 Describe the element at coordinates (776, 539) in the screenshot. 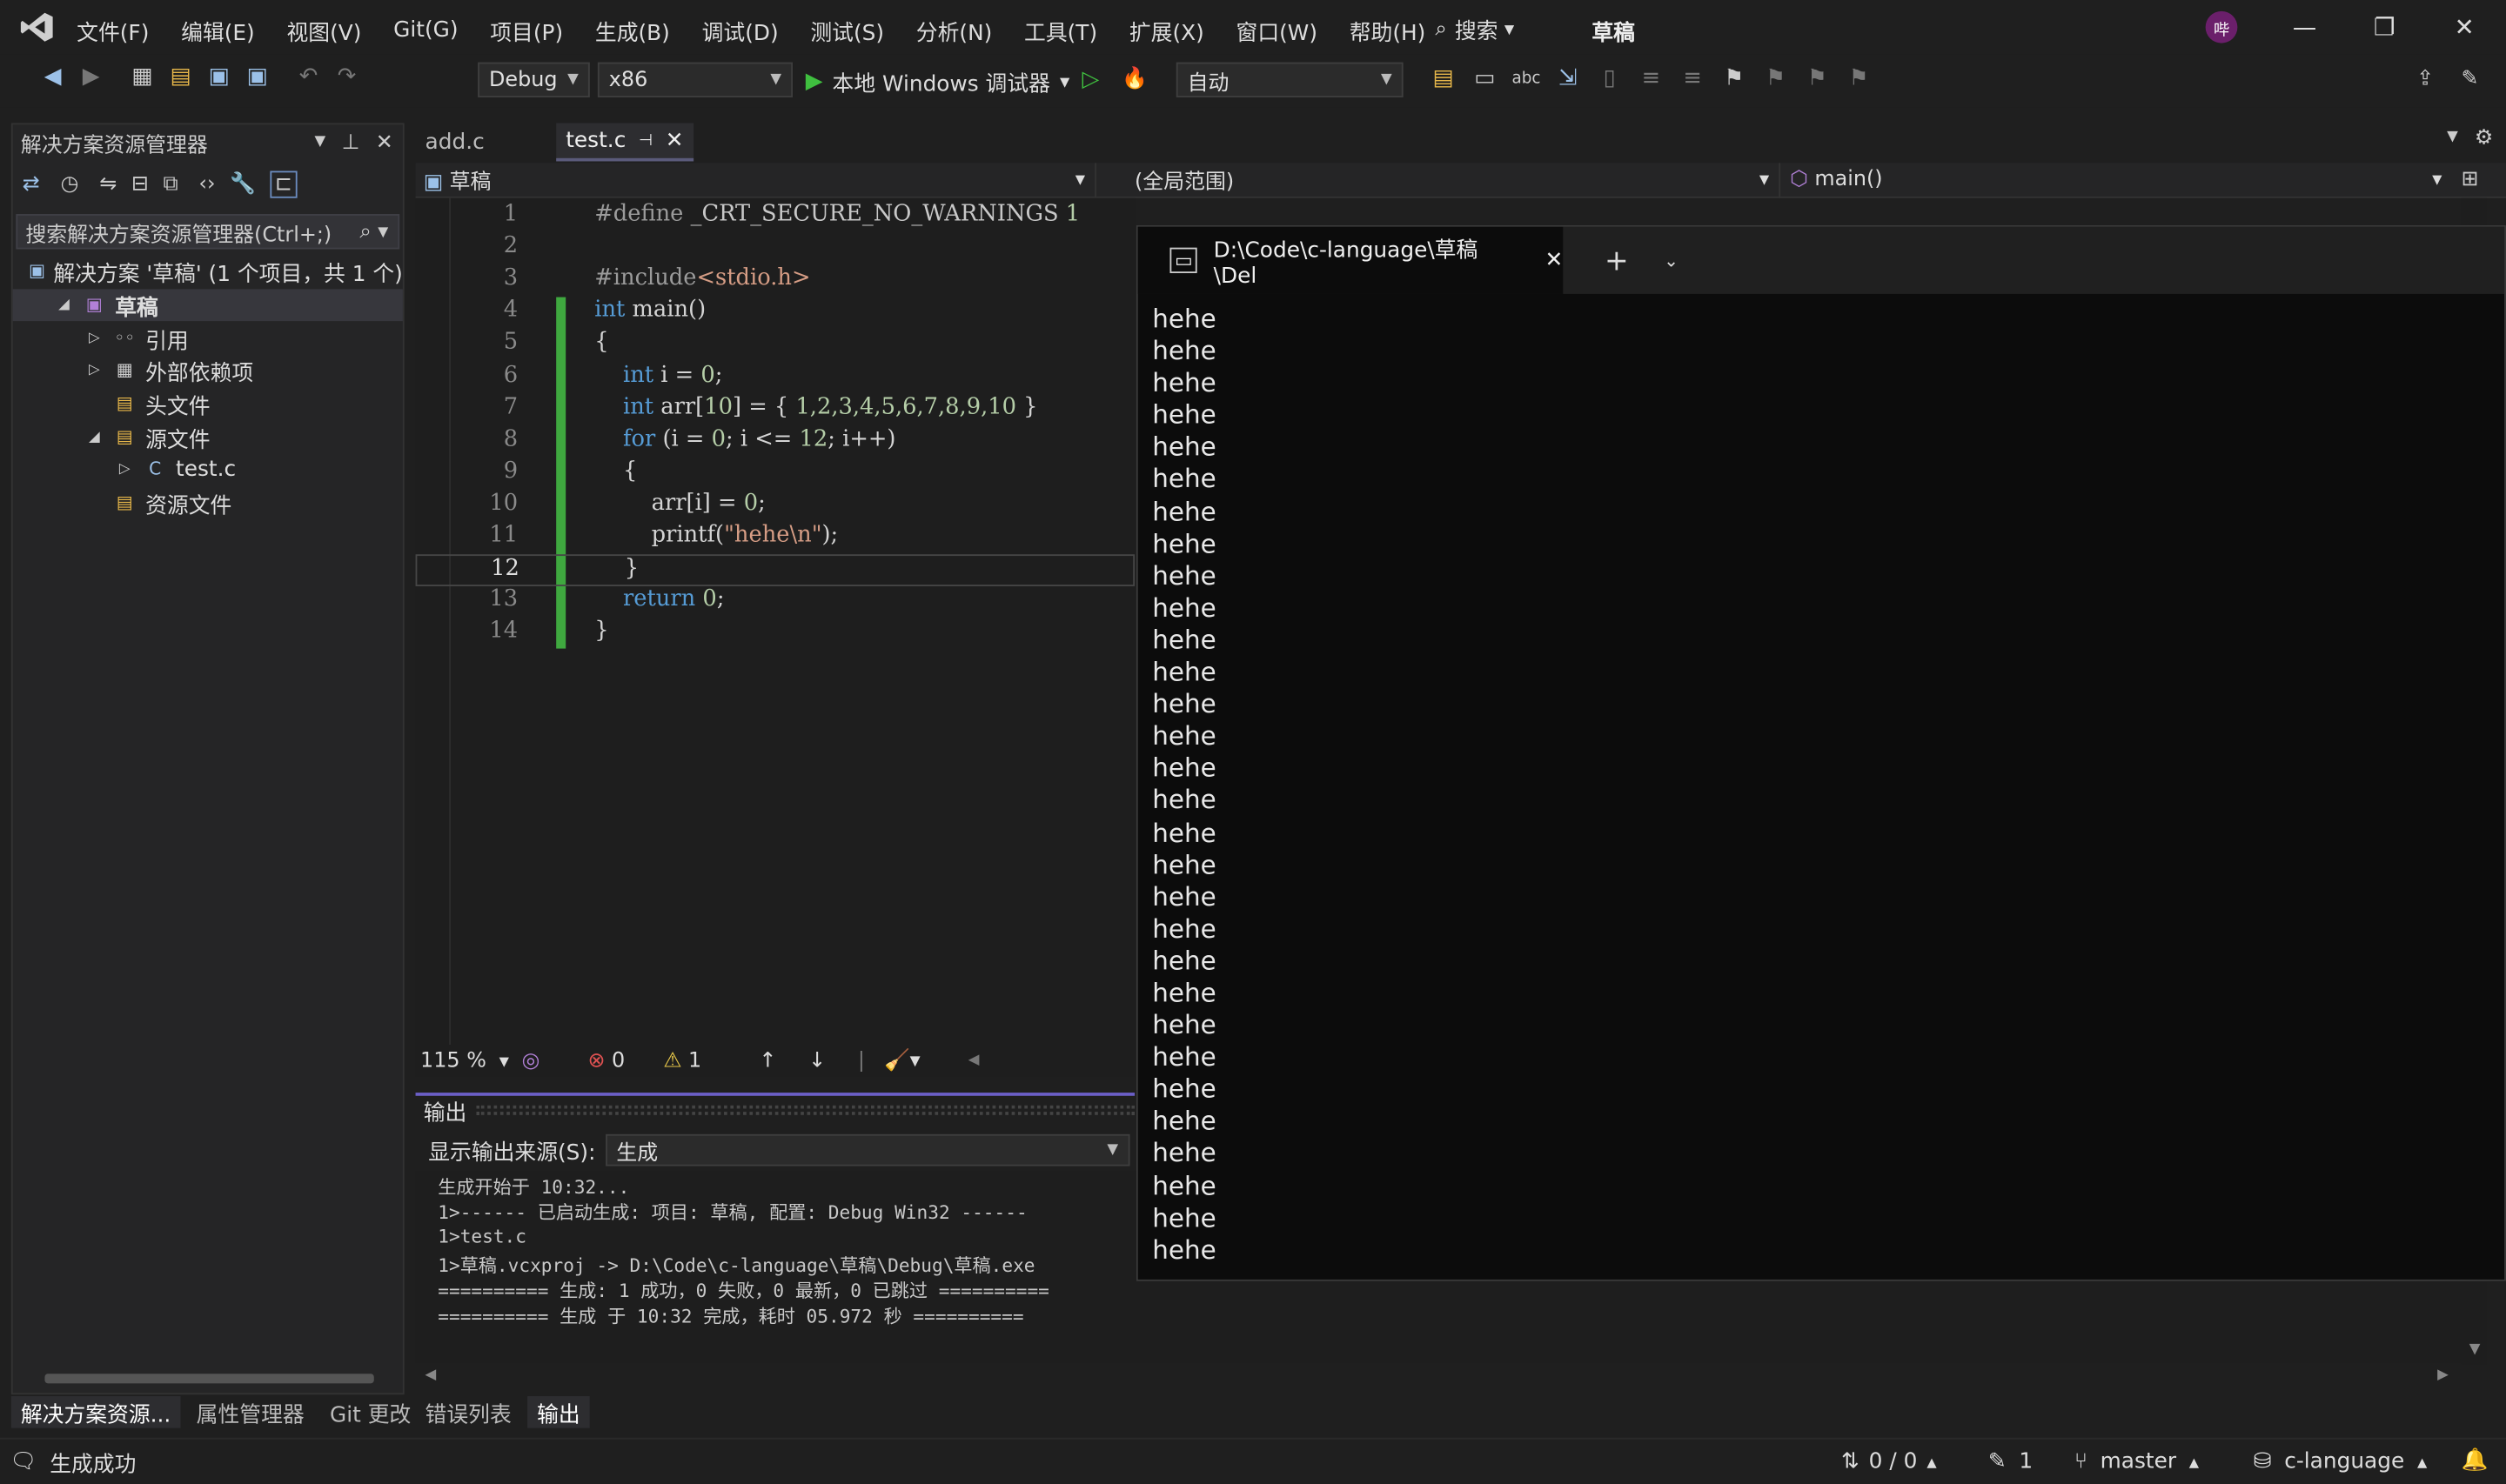

I see `code-line: 11 printf("hehe\n");` at that location.